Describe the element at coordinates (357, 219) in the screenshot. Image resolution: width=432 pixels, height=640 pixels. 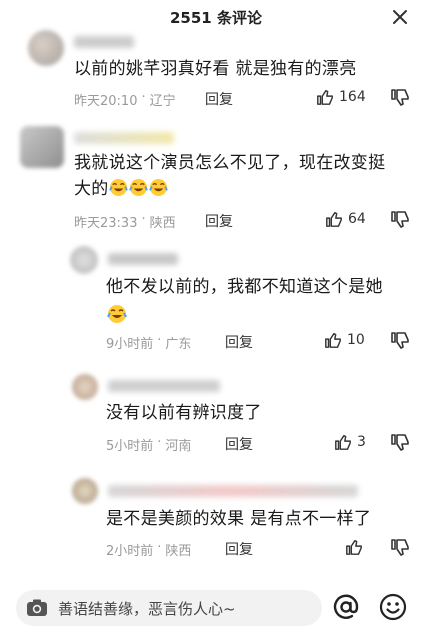
I see `like-count: 64` at that location.